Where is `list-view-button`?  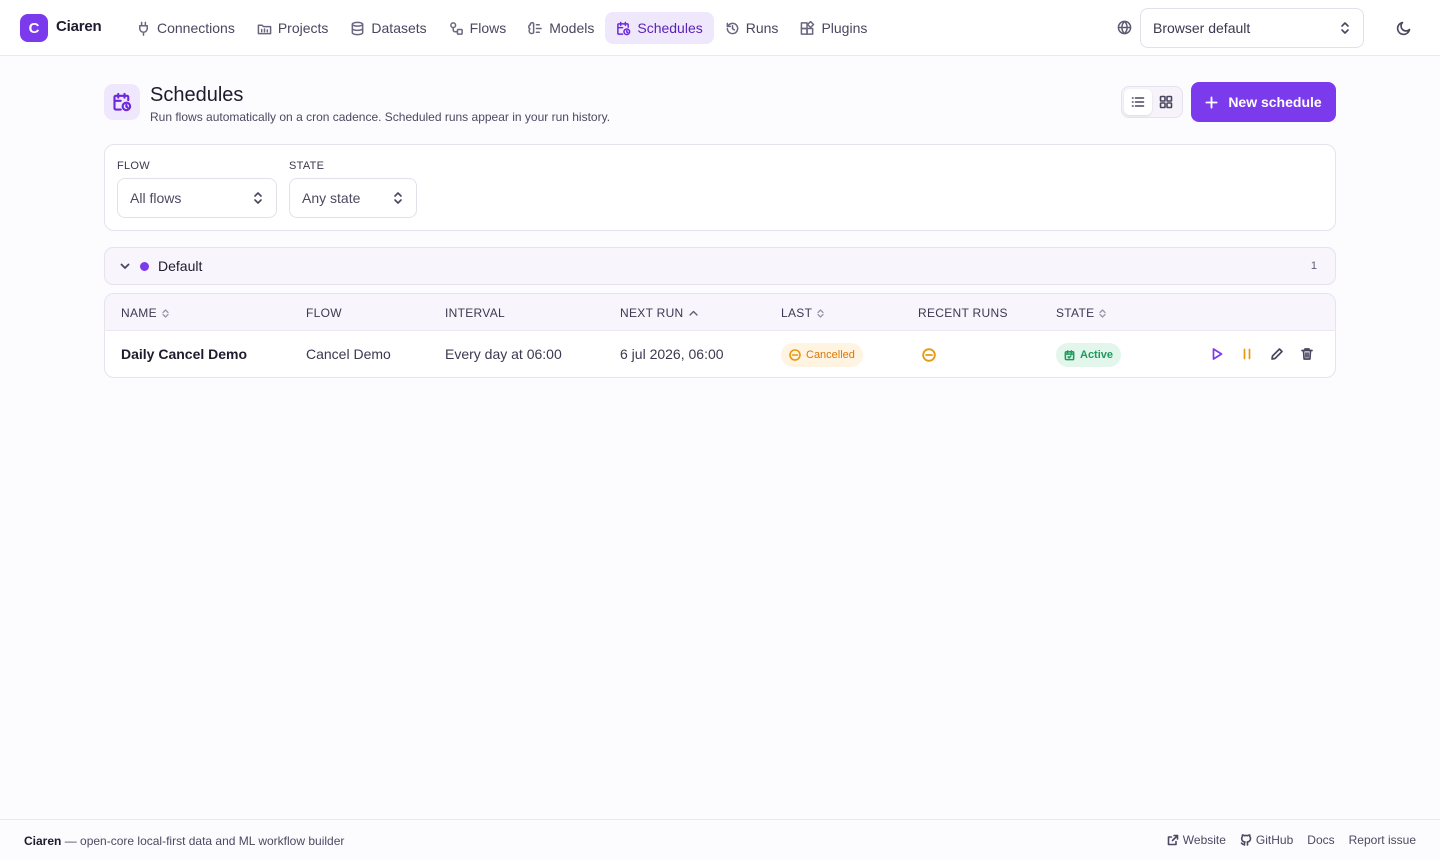 list-view-button is located at coordinates (1138, 102).